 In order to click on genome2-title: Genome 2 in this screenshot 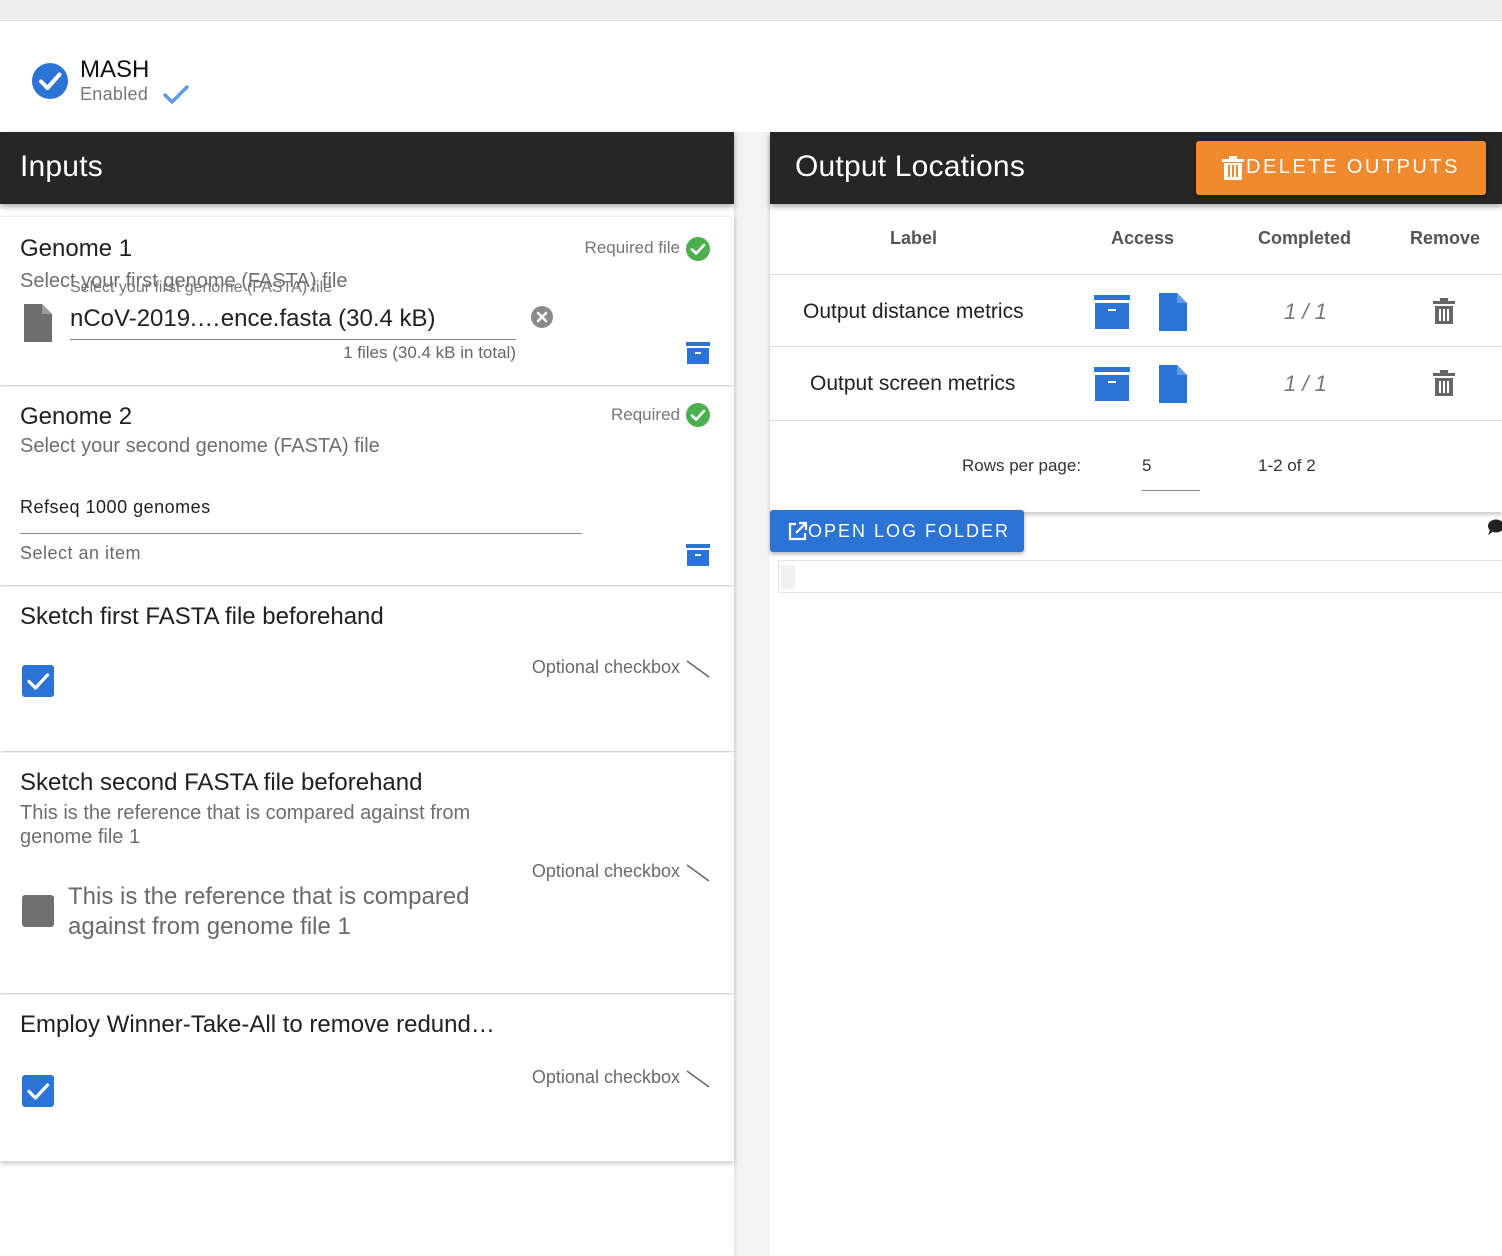, I will do `click(76, 416)`.